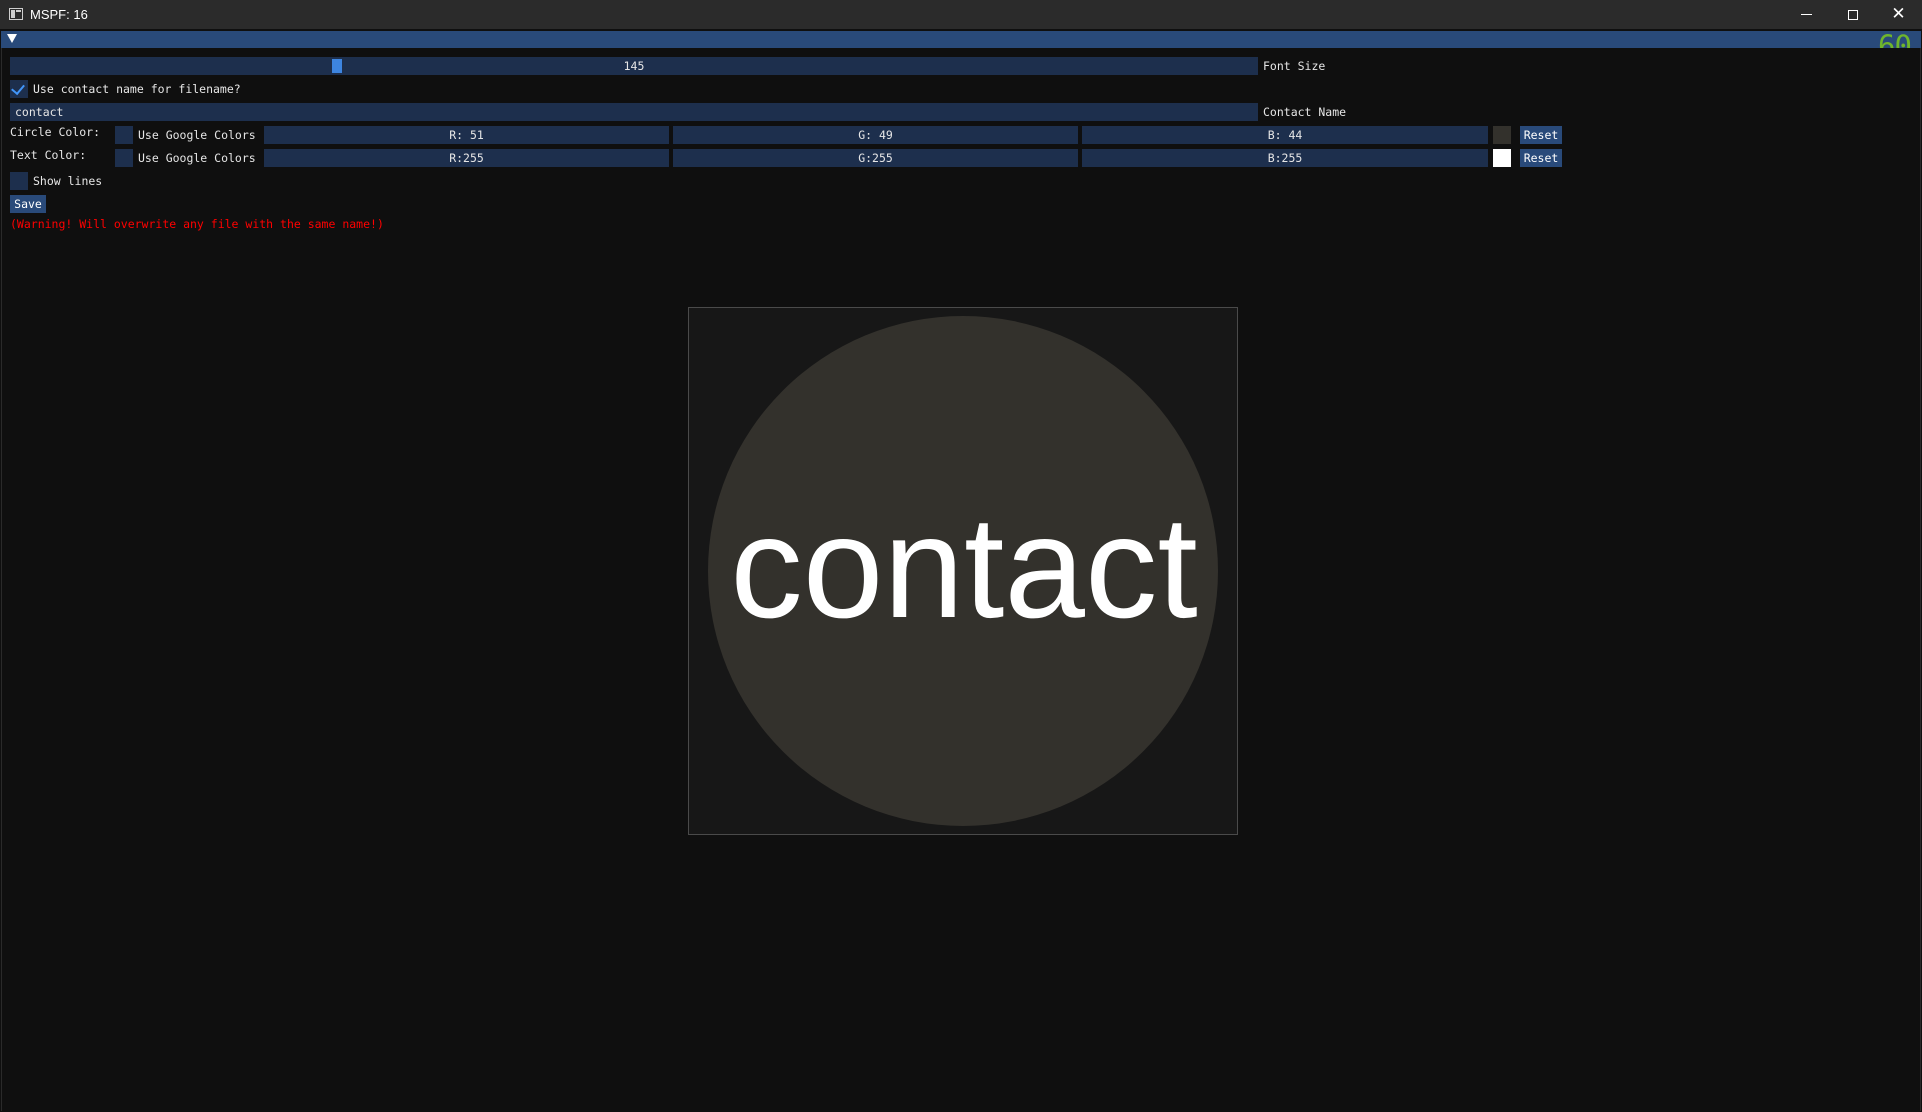 The width and height of the screenshot is (1922, 1112). Describe the element at coordinates (59, 14) in the screenshot. I see `window-title: MSPF: 16` at that location.